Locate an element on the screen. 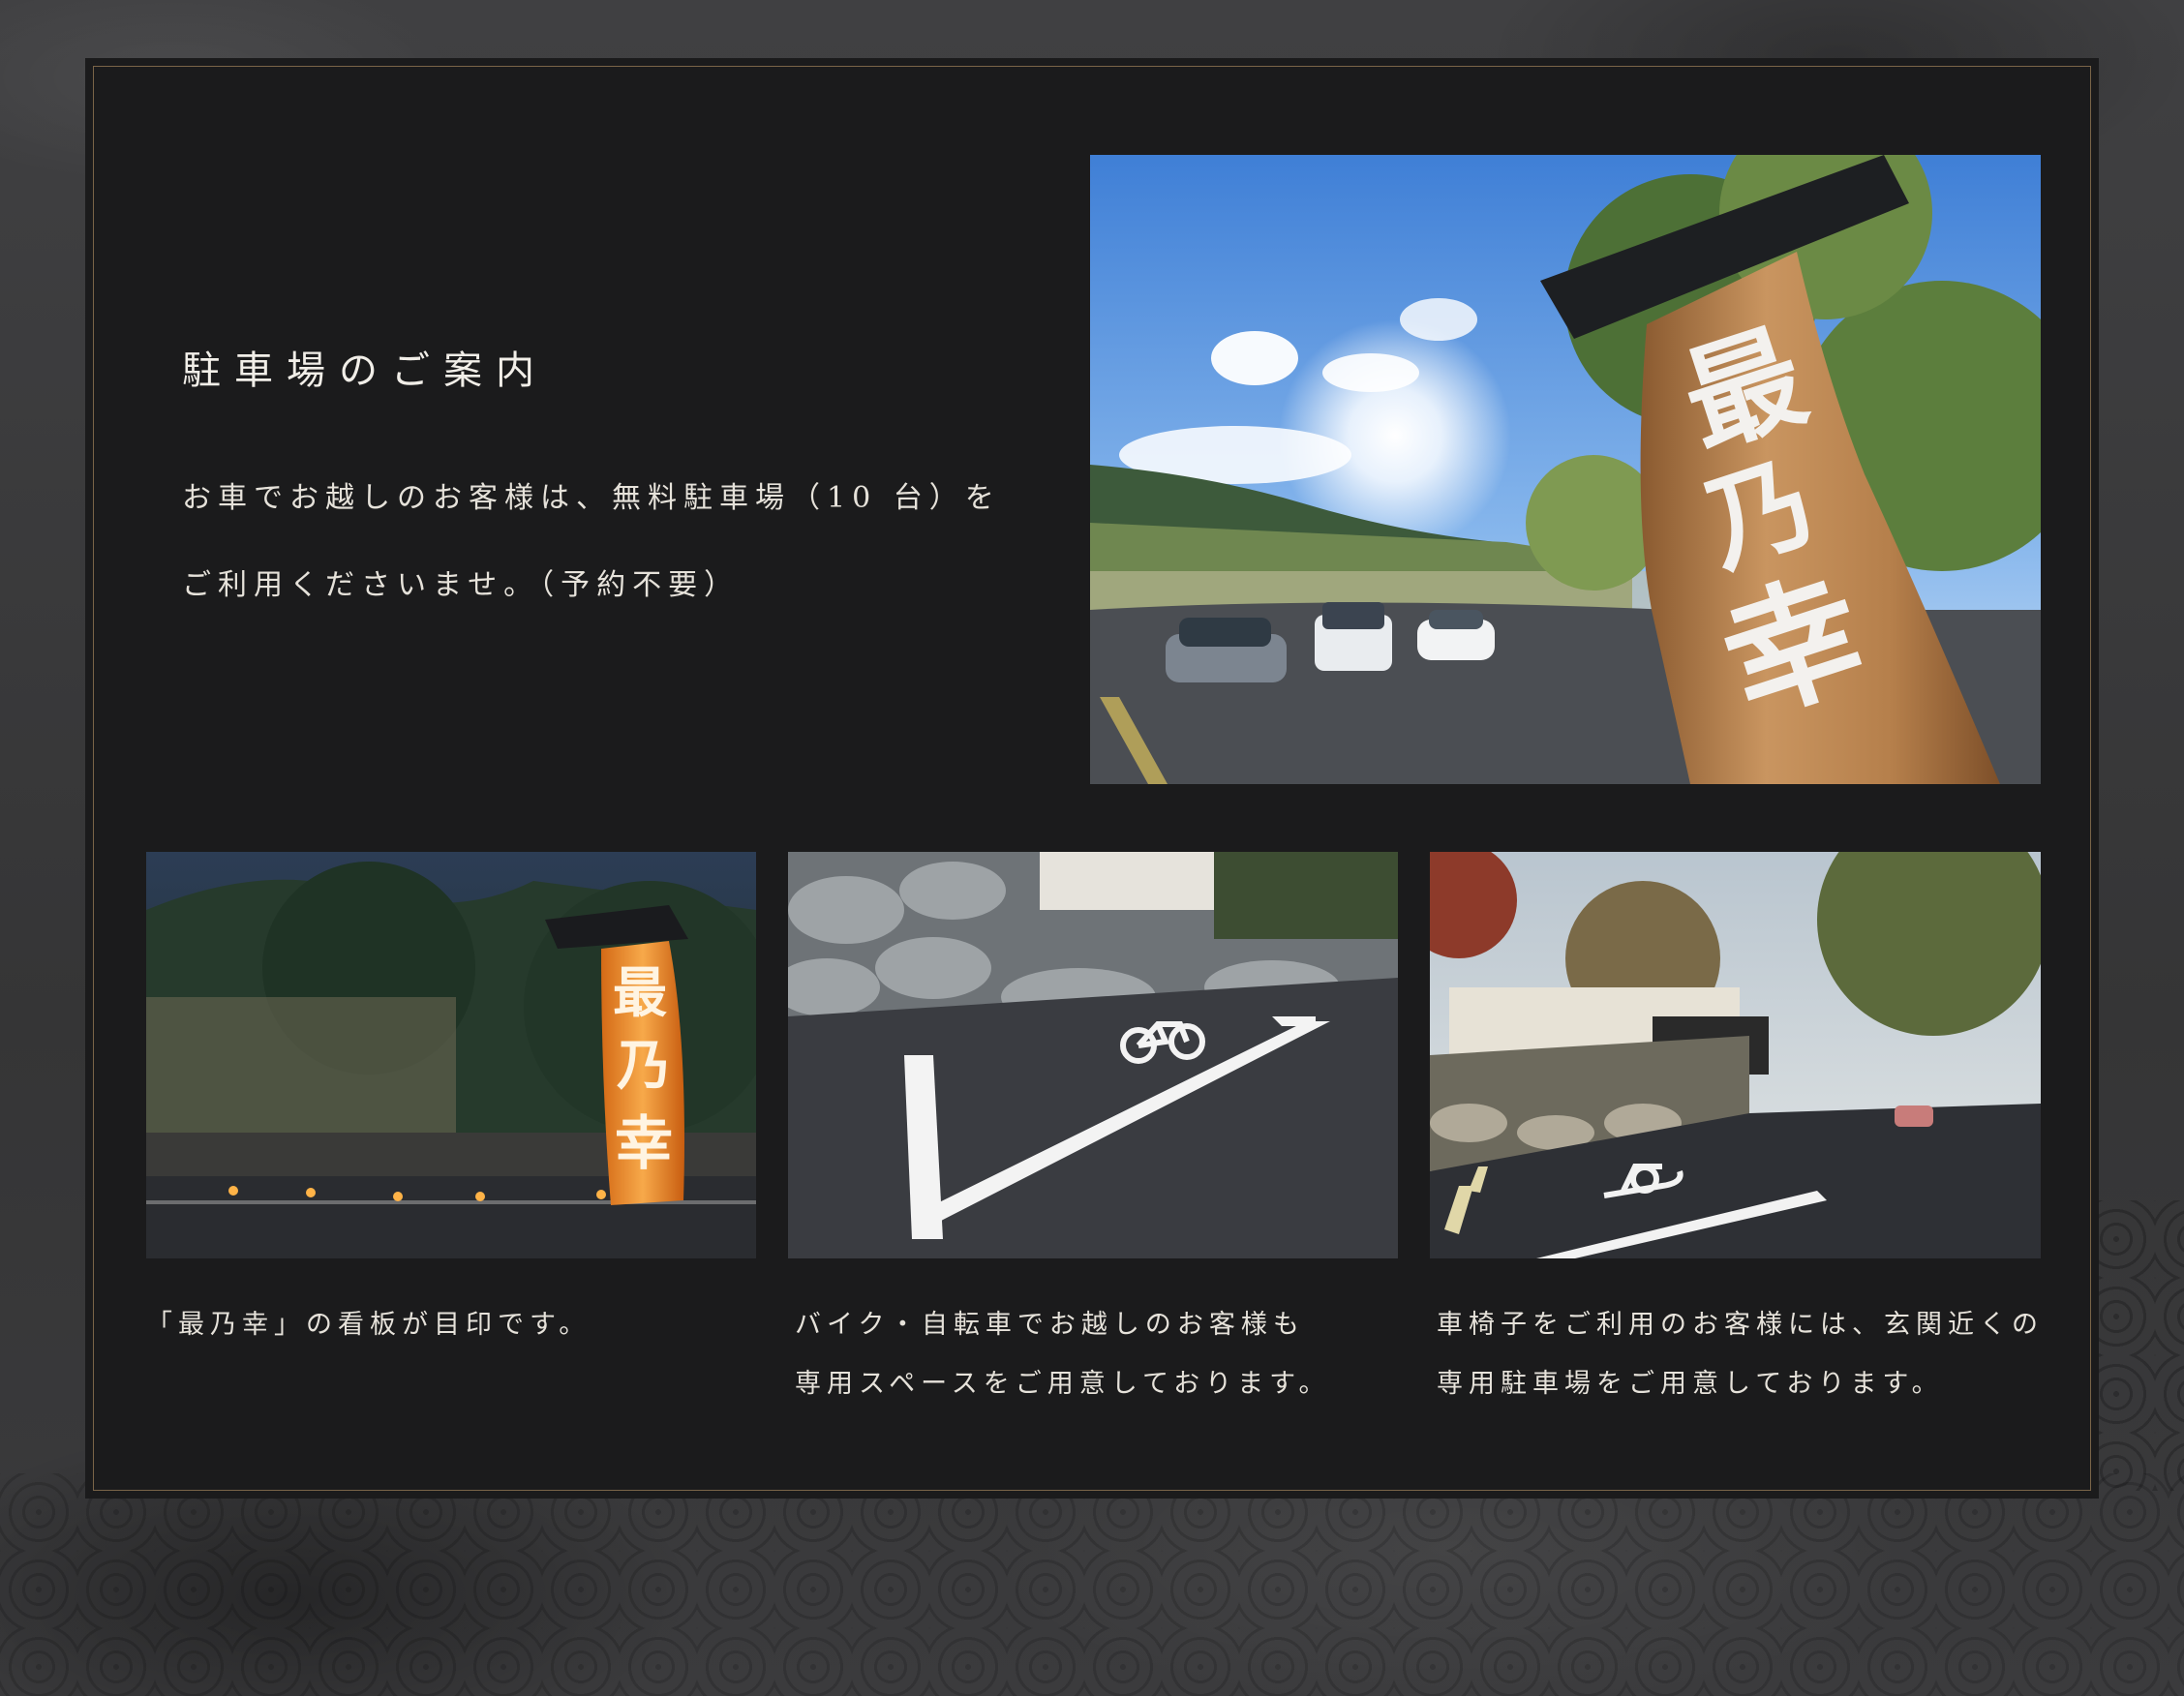 The height and width of the screenshot is (1696, 2184). signboard-photo-illustration: 最 乃 幸 is located at coordinates (451, 1055).